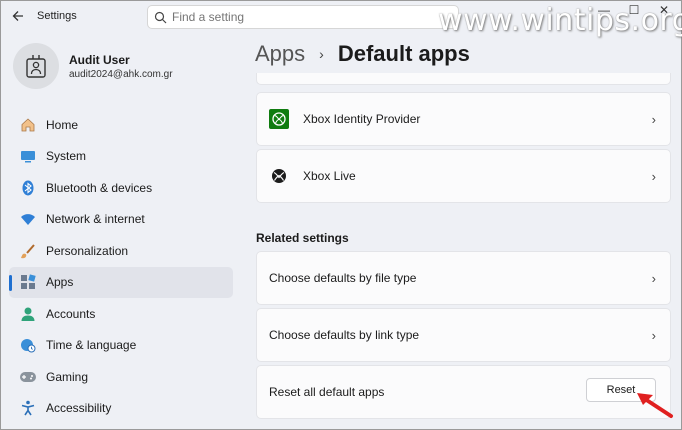 Image resolution: width=682 pixels, height=430 pixels. What do you see at coordinates (67, 376) in the screenshot?
I see `sidebar-item-label: Gaming` at bounding box center [67, 376].